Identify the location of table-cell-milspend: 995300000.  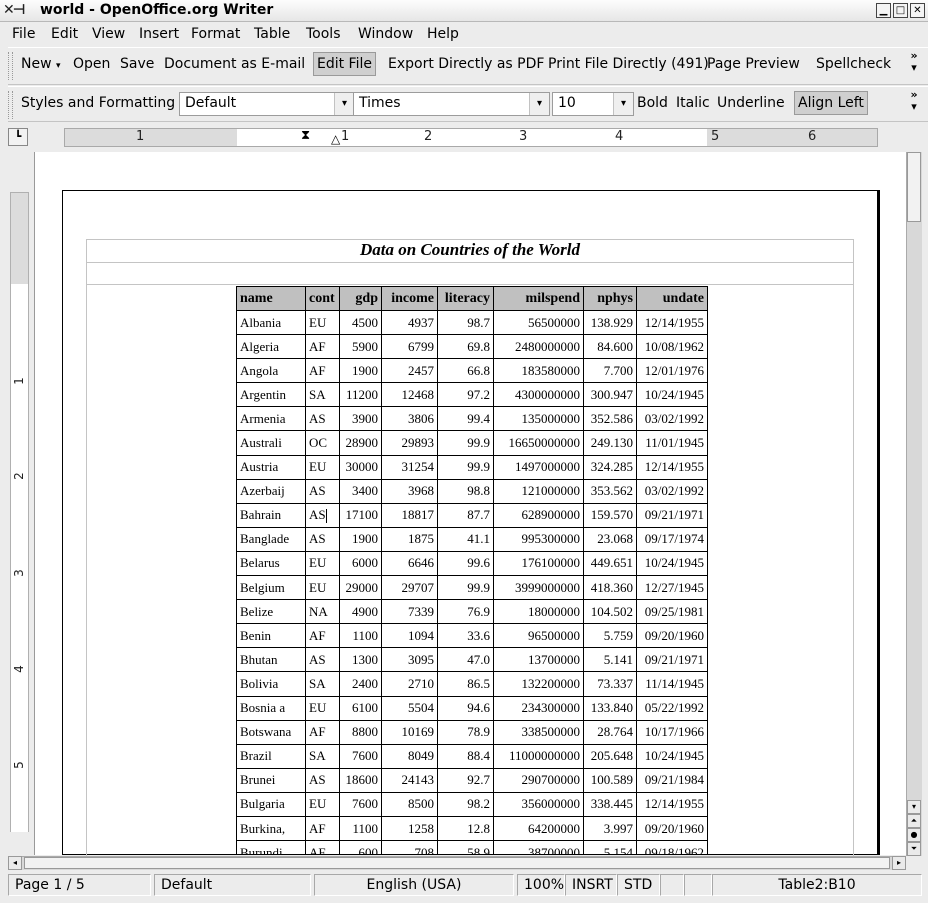
(538, 539).